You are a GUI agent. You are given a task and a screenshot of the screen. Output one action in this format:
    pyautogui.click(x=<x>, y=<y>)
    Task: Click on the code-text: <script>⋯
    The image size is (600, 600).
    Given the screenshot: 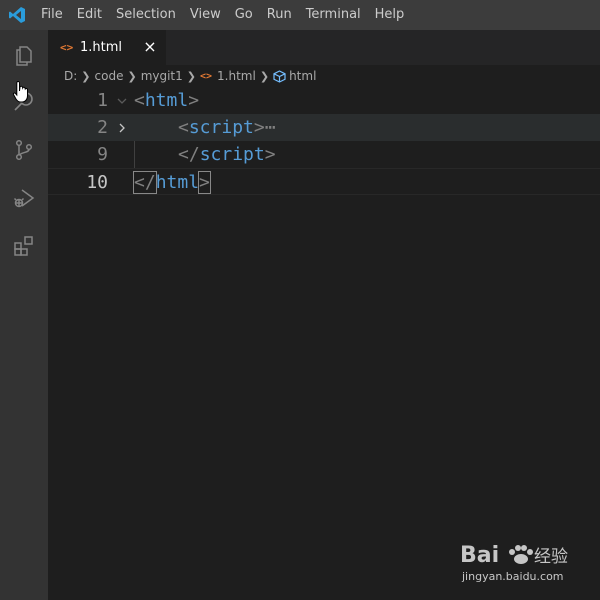 What is the action you would take?
    pyautogui.click(x=227, y=127)
    